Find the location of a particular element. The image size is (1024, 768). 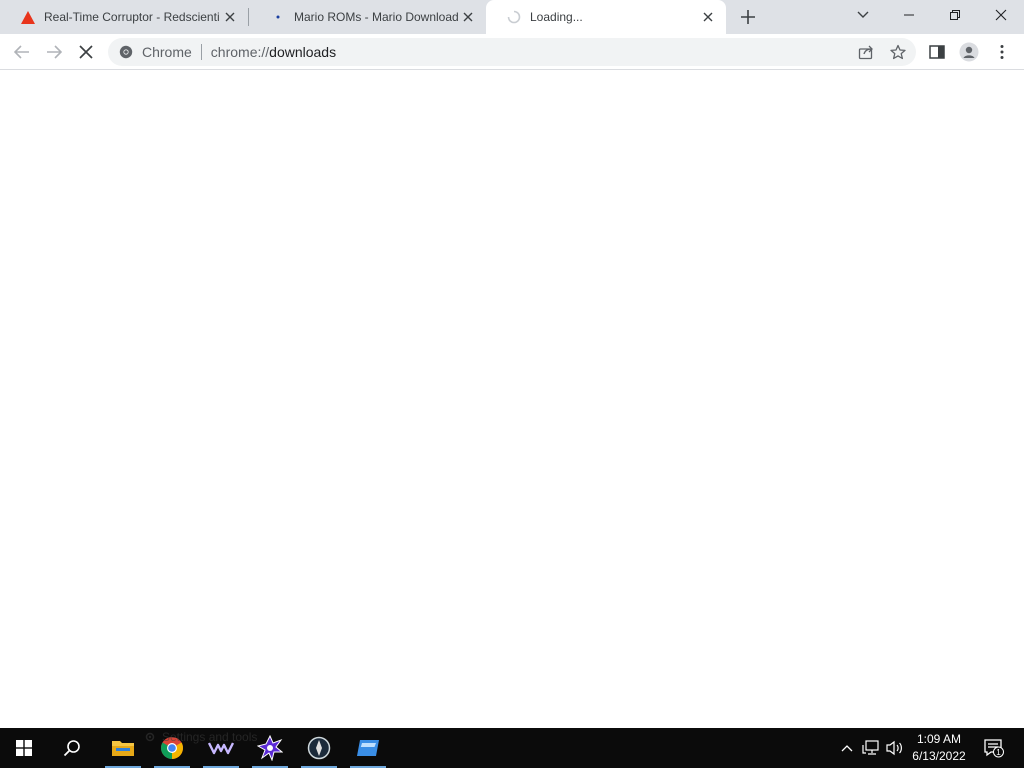

kebab-menu-icon is located at coordinates (1002, 52).